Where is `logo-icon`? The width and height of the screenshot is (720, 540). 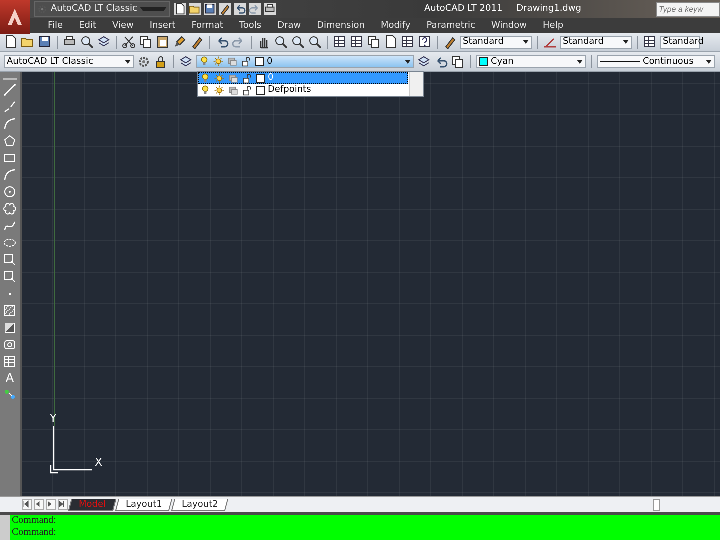
logo-icon is located at coordinates (15, 17).